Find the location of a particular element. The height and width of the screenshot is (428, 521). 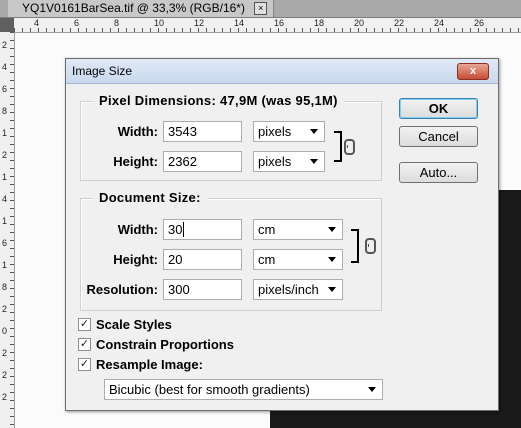

document-tab-bar: YQ1V0161BarSea.tif @ 33,3% (RGB/16*) × is located at coordinates (260, 9).